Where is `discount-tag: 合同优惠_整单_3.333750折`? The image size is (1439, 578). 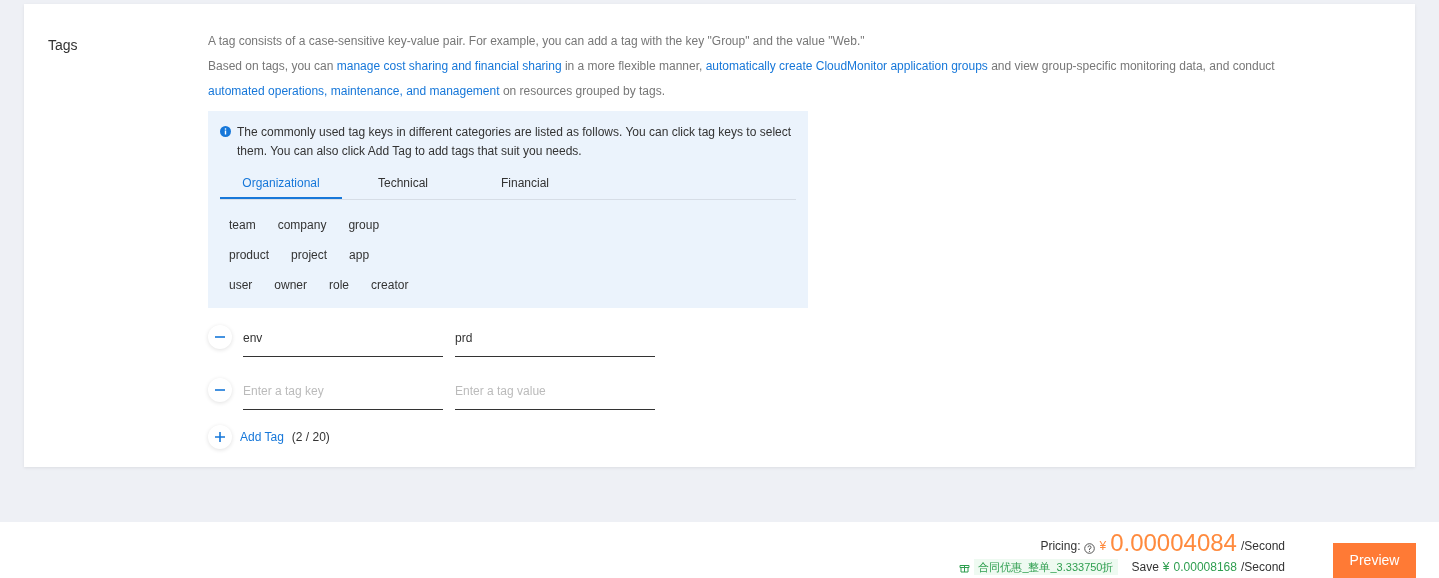
discount-tag: 合同优惠_整单_3.333750折 is located at coordinates (1046, 567).